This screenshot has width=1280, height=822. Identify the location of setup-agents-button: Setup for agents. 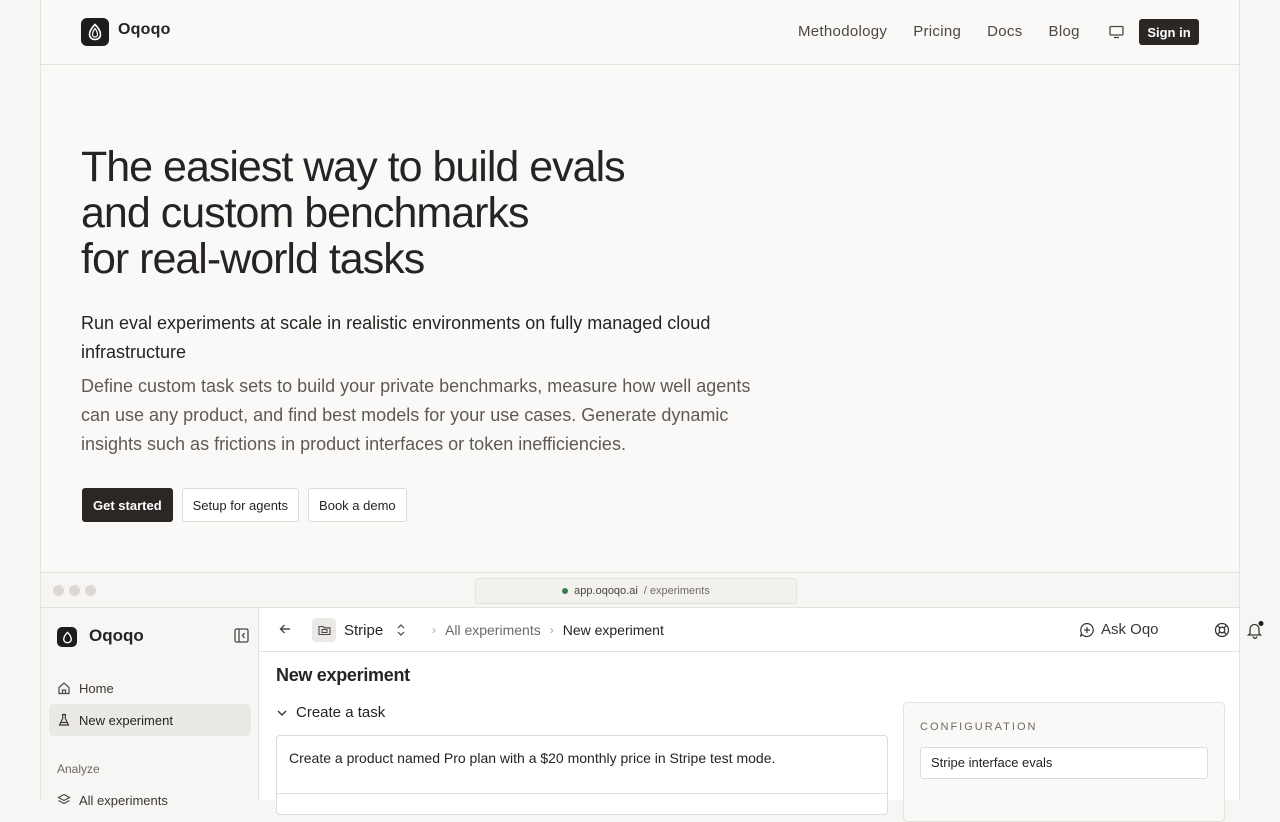
(240, 505).